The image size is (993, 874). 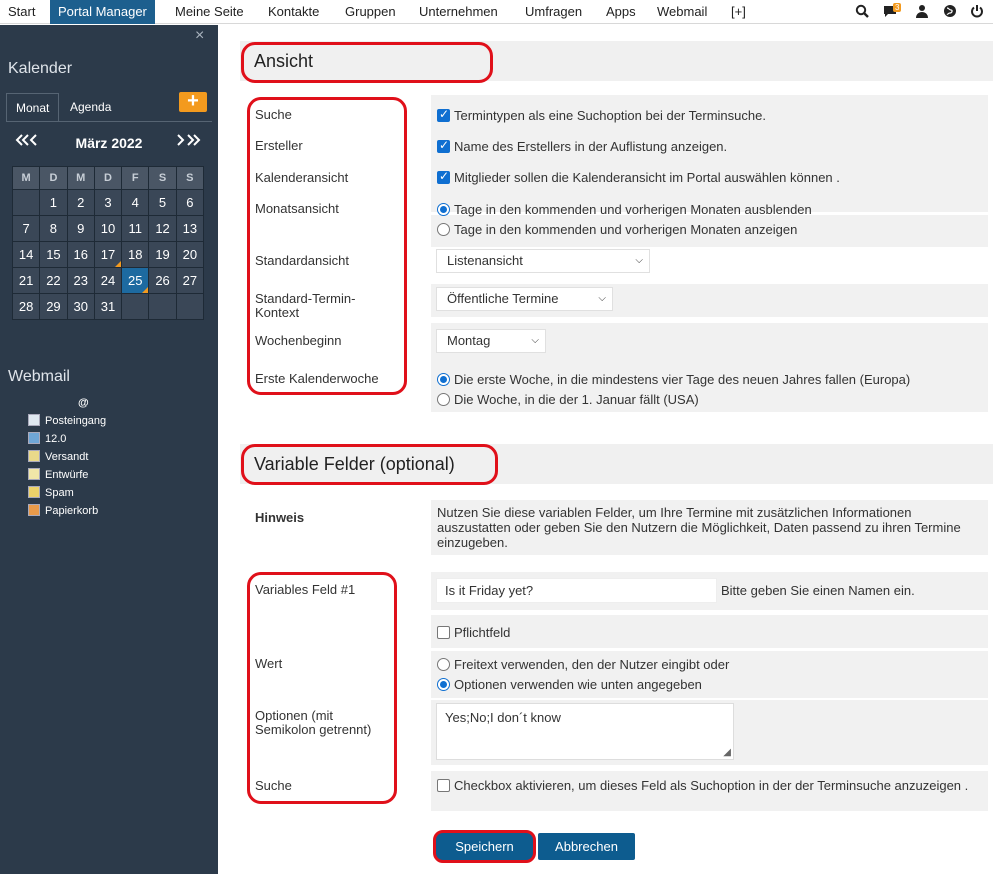 What do you see at coordinates (585, 731) in the screenshot?
I see `optionen-textarea: Yes;No;I don´t know ◢` at bounding box center [585, 731].